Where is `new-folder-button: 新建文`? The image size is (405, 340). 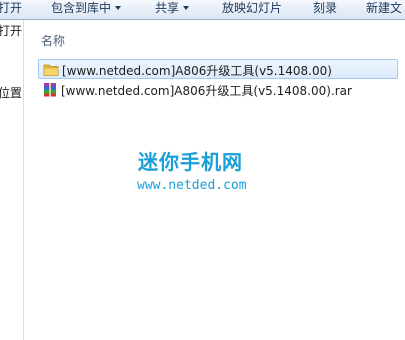
new-folder-button: 新建文 is located at coordinates (384, 9).